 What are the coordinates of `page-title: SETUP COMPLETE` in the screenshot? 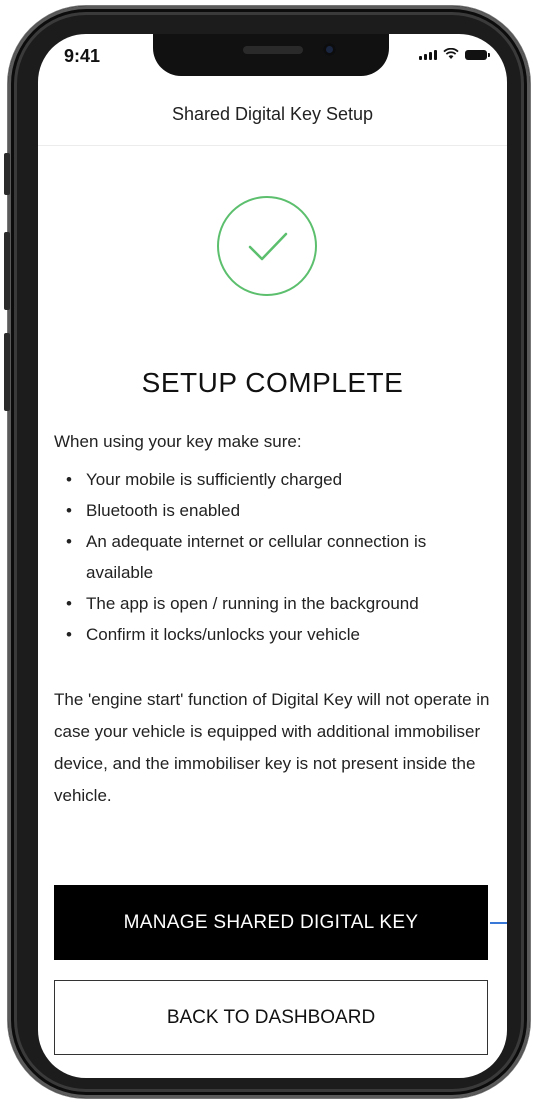 It's located at (272, 382).